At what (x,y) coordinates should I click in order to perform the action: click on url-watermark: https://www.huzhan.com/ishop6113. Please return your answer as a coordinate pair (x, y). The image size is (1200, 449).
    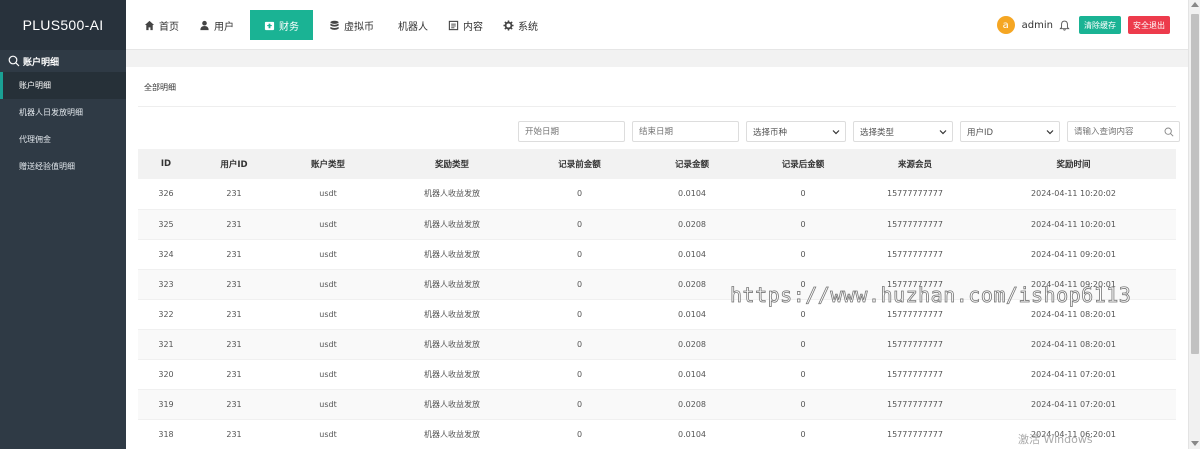
    Looking at the image, I should click on (931, 295).